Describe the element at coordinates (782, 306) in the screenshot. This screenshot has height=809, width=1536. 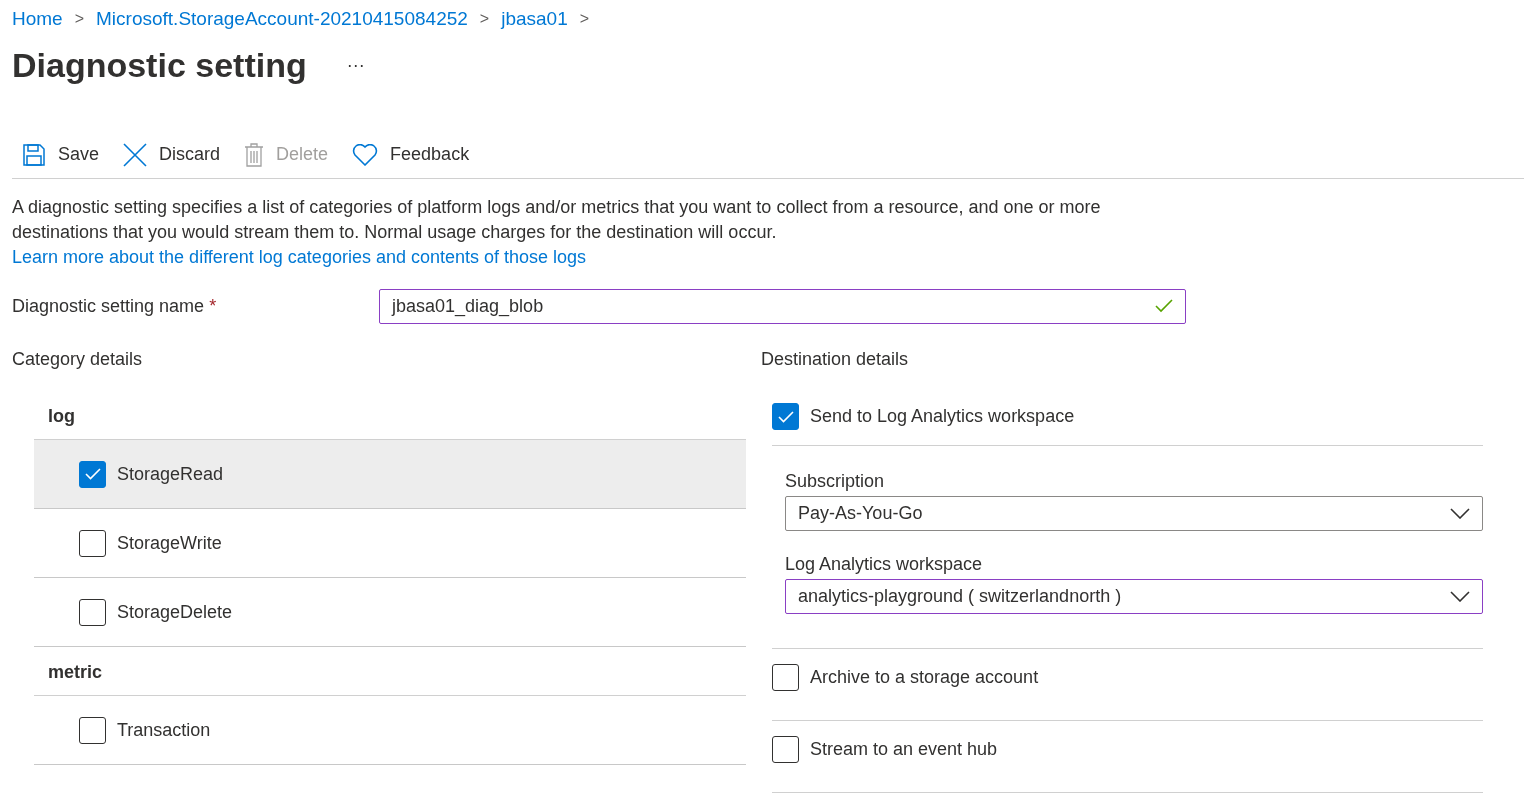
I see `setting-name-field: jbasa01_diag_blob` at that location.